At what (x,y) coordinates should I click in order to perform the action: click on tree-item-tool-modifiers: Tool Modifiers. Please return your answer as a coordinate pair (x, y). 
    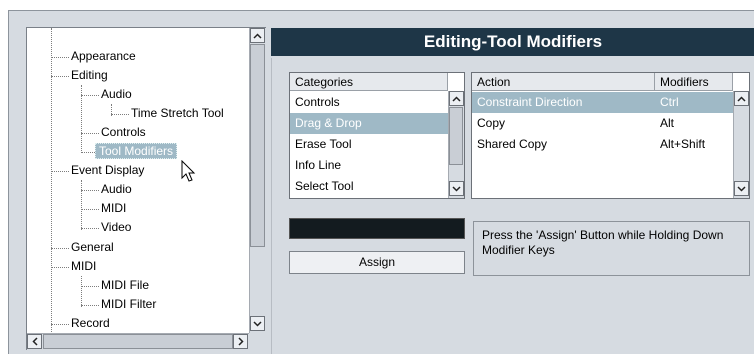
    Looking at the image, I should click on (136, 151).